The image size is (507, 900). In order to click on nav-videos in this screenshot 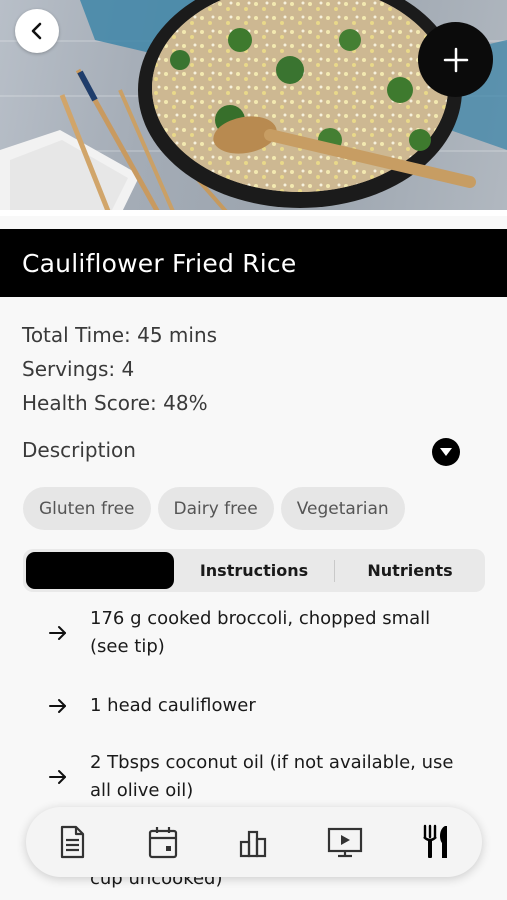, I will do `click(345, 842)`.